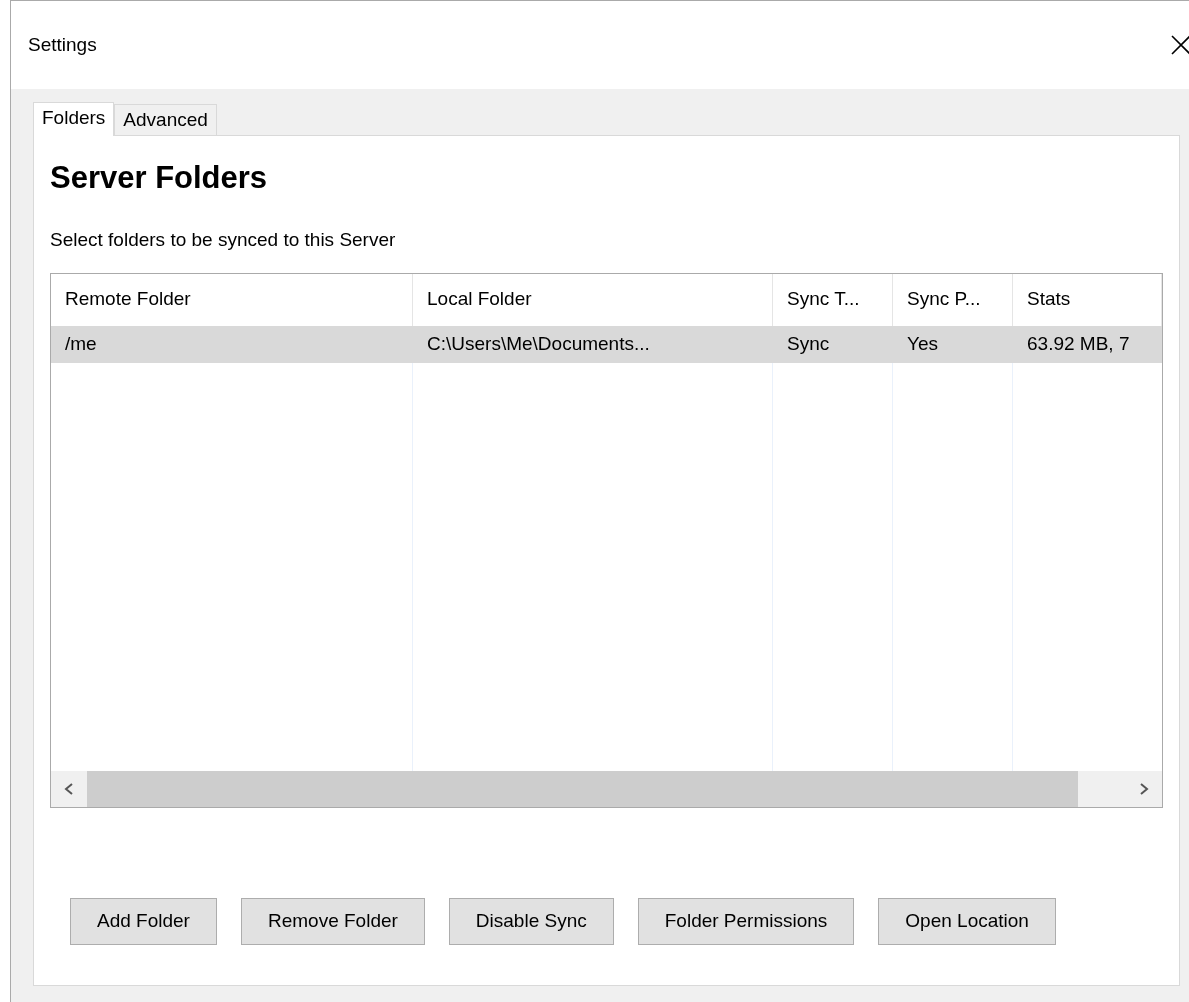 The width and height of the screenshot is (1189, 1002). I want to click on table-cell: /me, so click(232, 344).